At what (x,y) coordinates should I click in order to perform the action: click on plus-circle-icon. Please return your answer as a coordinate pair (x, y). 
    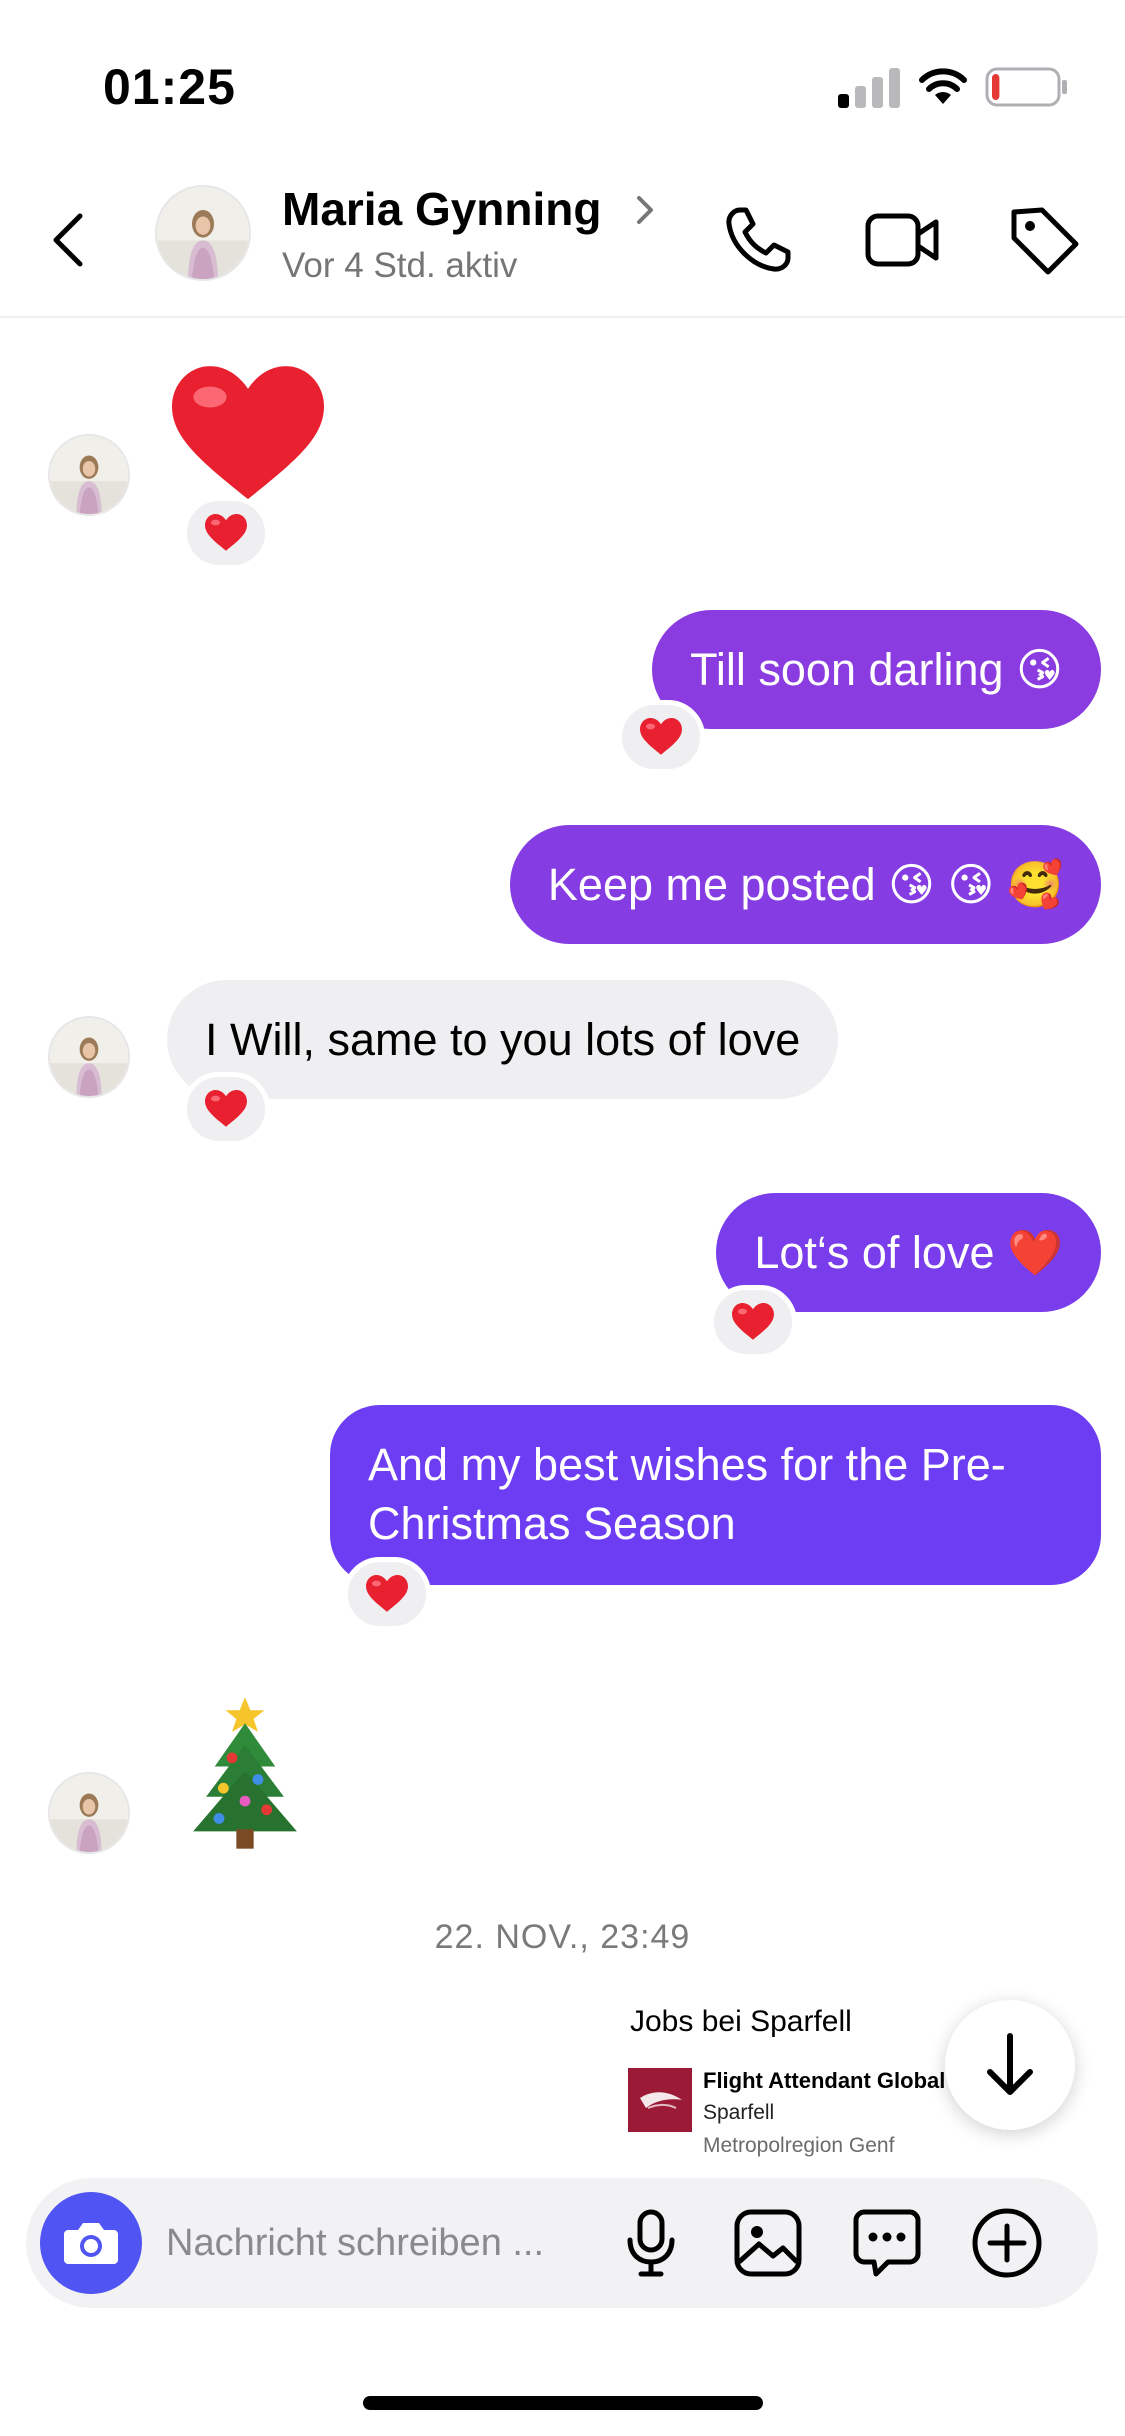
    Looking at the image, I should click on (1007, 2243).